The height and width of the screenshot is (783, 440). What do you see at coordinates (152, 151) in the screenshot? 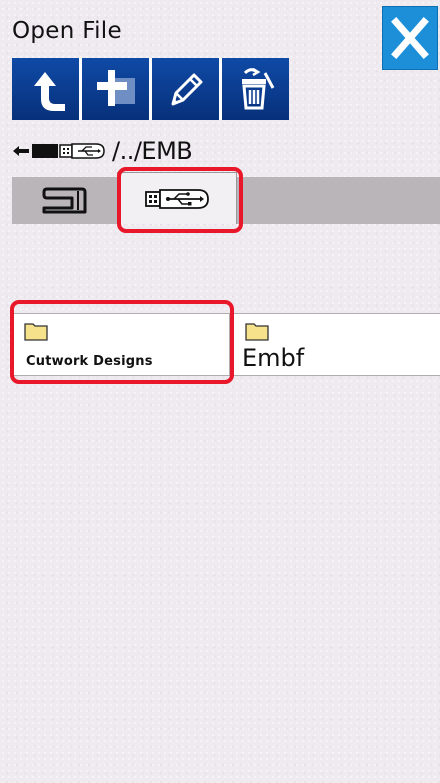
I see `path-text: /../EMB` at bounding box center [152, 151].